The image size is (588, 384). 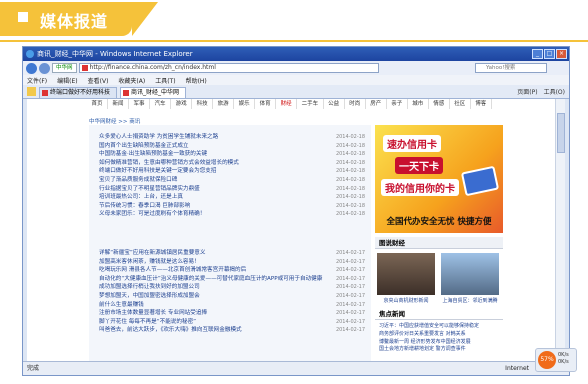 What do you see at coordinates (563, 355) in the screenshot?
I see `upload-speed: 0K/s` at bounding box center [563, 355].